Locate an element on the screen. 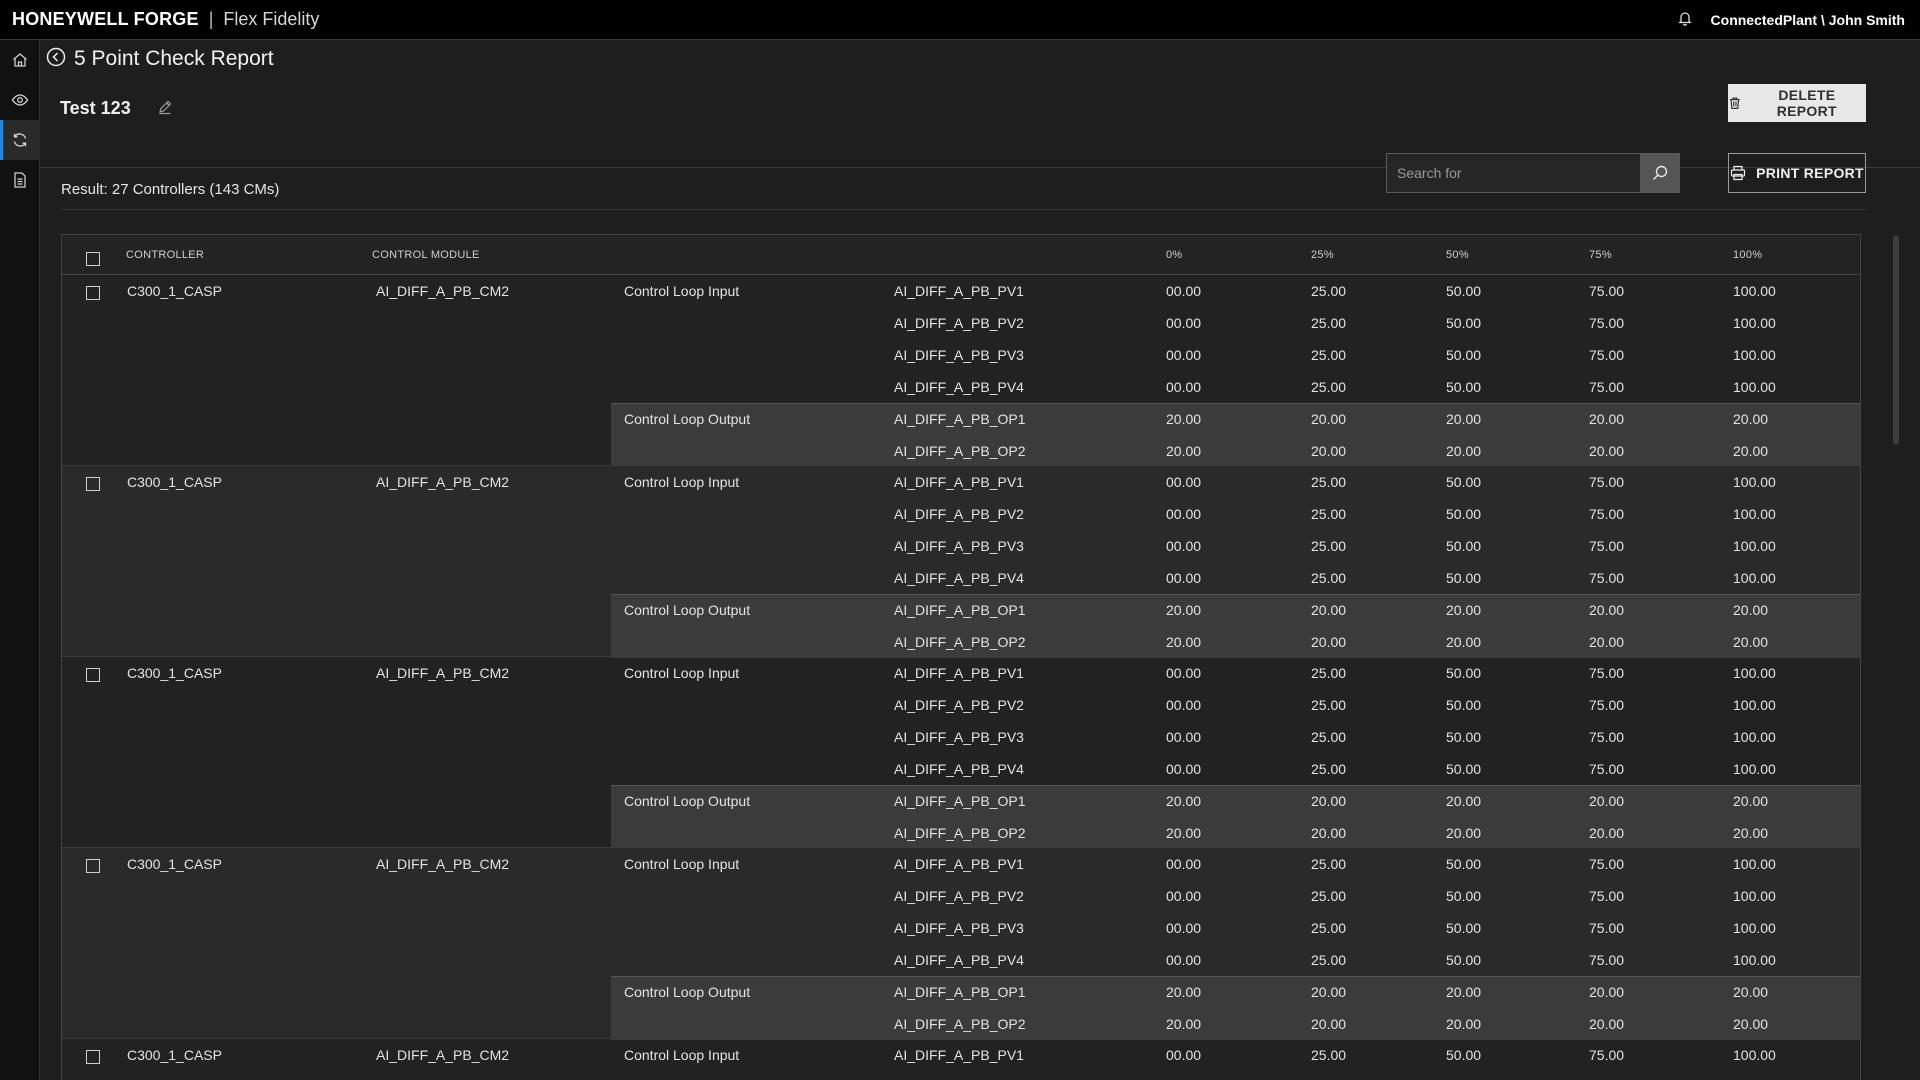  control-loop-input-label: Control Loop Input is located at coordinates (682, 1055).